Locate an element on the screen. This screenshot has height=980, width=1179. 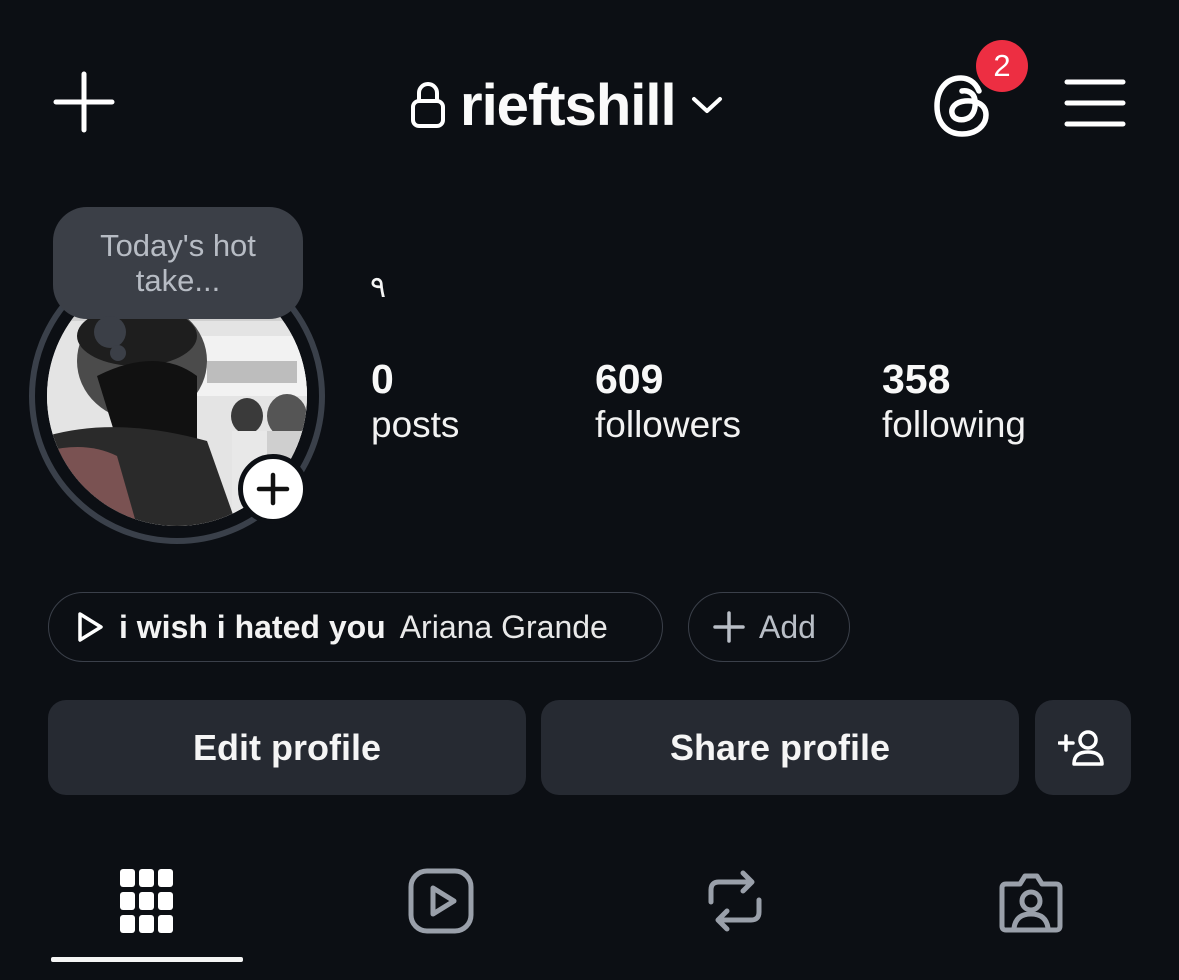
create-button is located at coordinates (84, 102).